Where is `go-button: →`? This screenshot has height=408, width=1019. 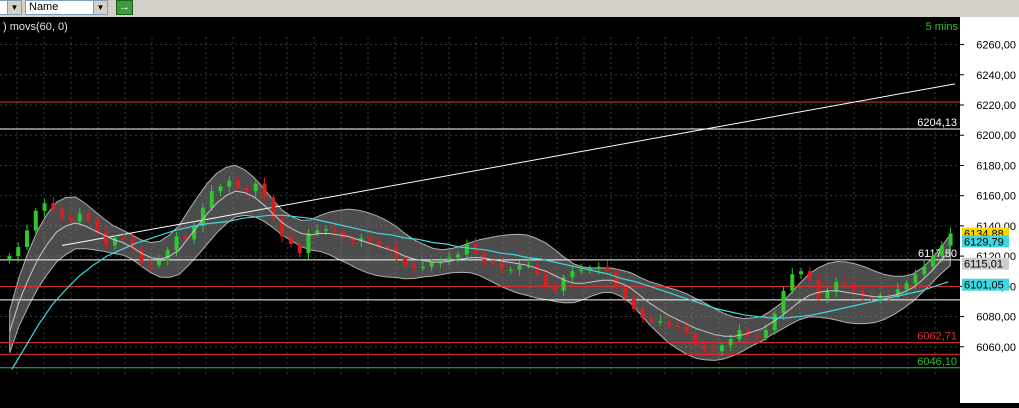
go-button: → is located at coordinates (124, 7).